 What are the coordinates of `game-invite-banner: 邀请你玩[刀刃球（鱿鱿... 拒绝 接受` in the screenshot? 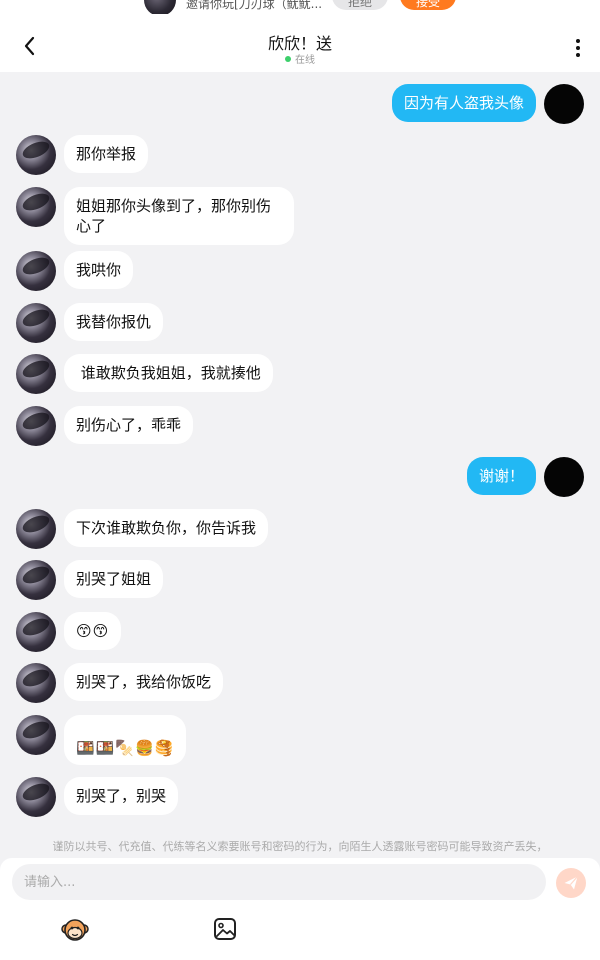 It's located at (300, 7).